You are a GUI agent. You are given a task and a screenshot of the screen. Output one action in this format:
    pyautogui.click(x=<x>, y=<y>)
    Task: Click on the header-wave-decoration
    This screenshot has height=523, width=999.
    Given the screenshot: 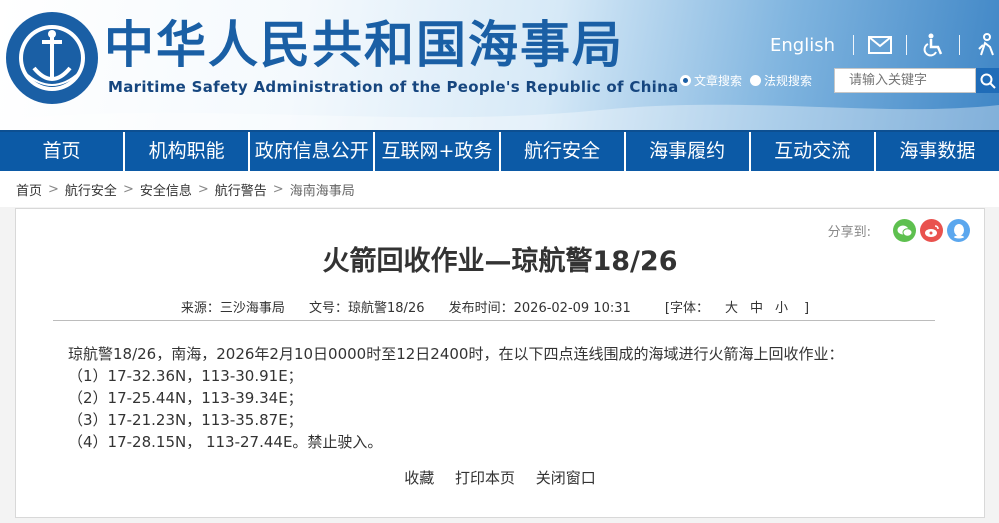 What is the action you would take?
    pyautogui.click(x=499, y=117)
    